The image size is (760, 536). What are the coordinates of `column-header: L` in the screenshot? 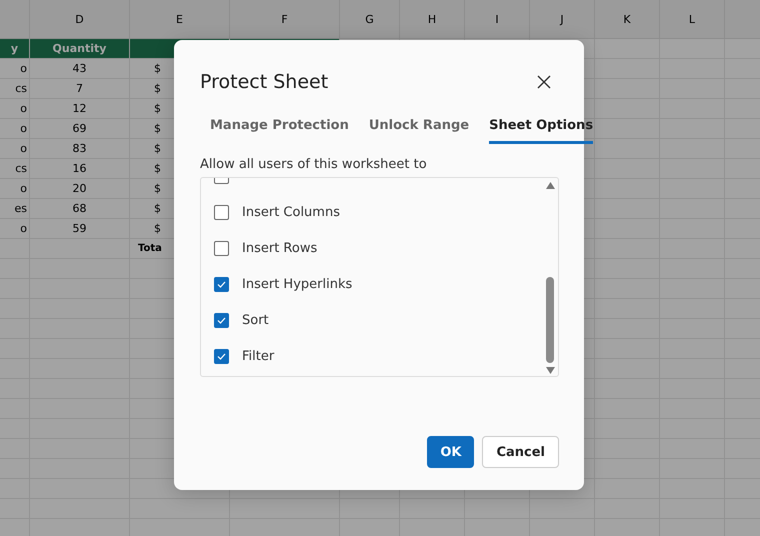 It's located at (692, 19).